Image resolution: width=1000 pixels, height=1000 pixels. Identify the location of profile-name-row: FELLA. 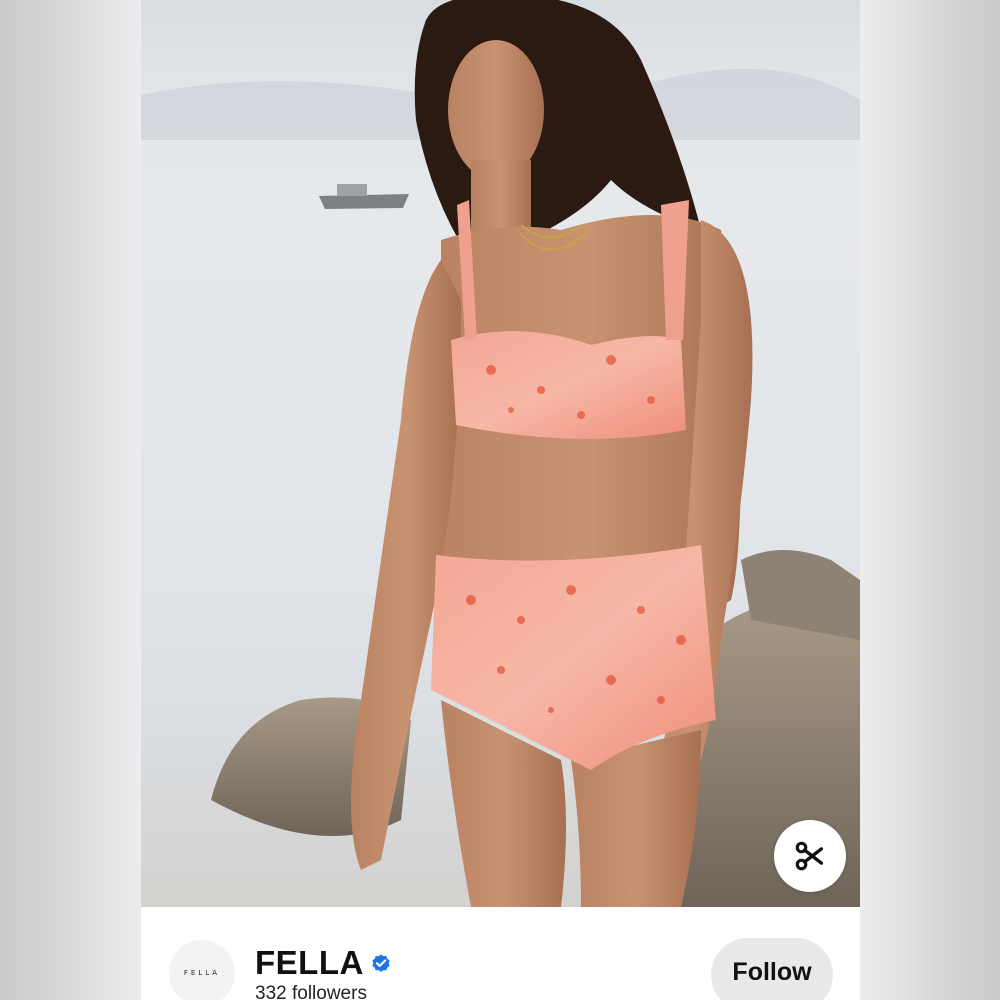
(323, 963).